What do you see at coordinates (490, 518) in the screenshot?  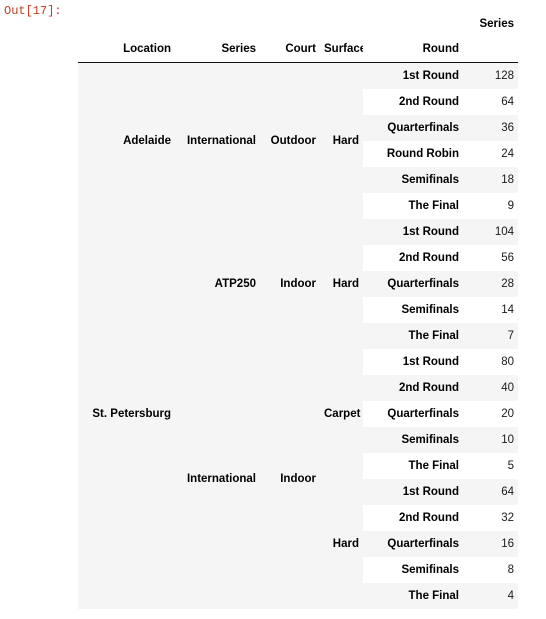 I see `value-cell-series: 32` at bounding box center [490, 518].